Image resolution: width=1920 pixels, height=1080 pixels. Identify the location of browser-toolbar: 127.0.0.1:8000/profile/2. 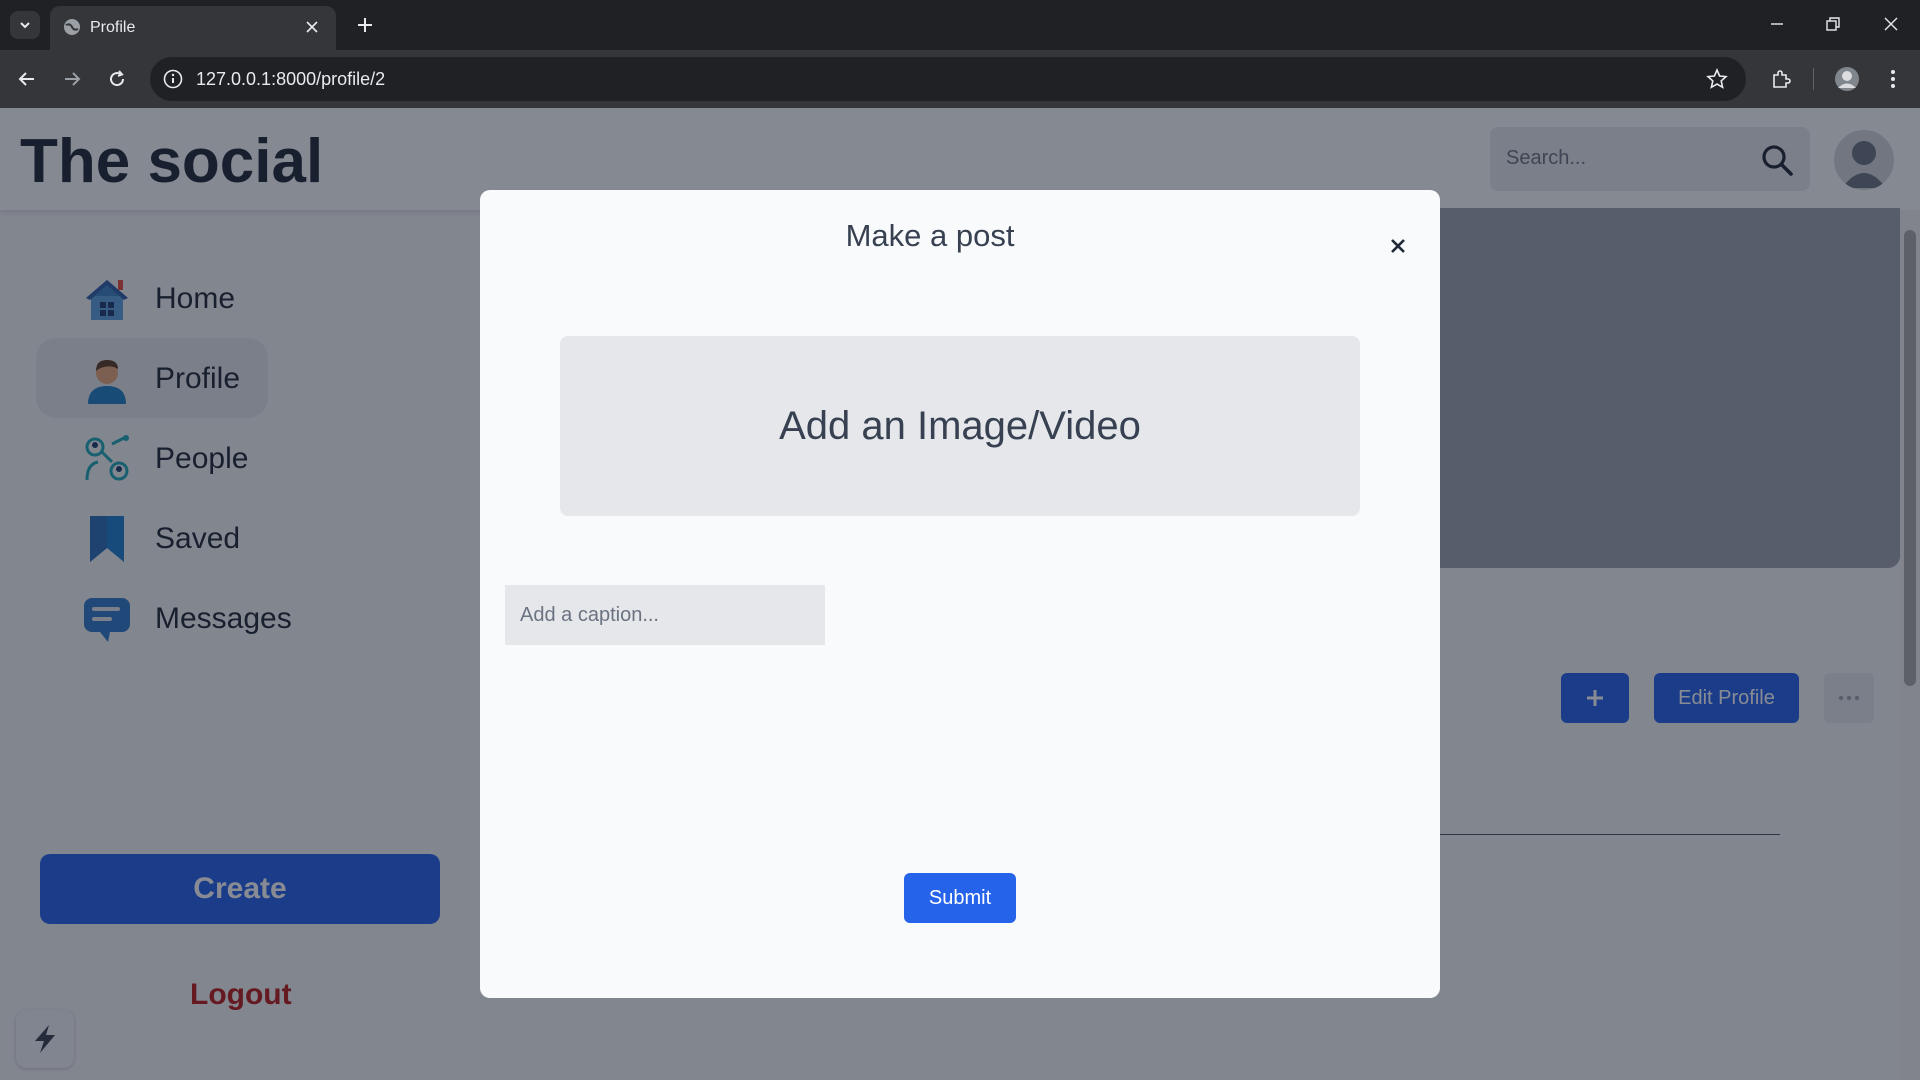
(960, 79).